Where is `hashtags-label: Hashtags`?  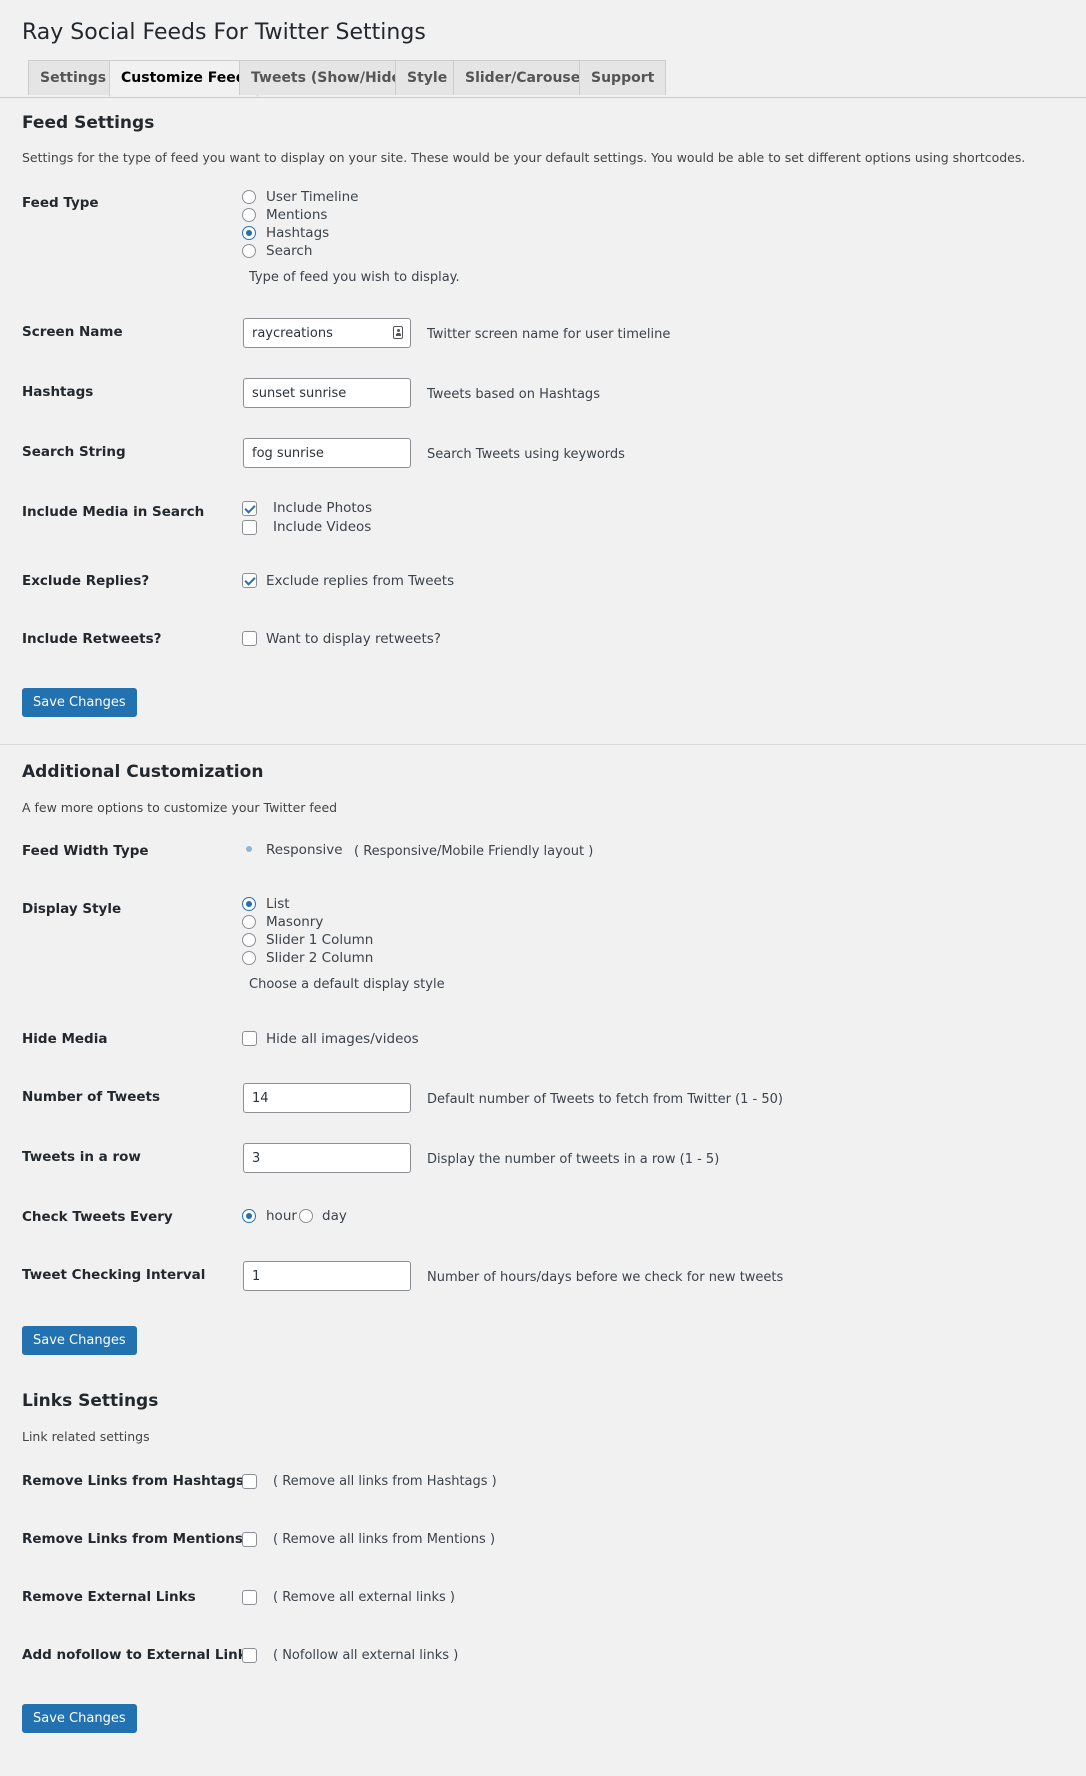
hashtags-label: Hashtags is located at coordinates (58, 392).